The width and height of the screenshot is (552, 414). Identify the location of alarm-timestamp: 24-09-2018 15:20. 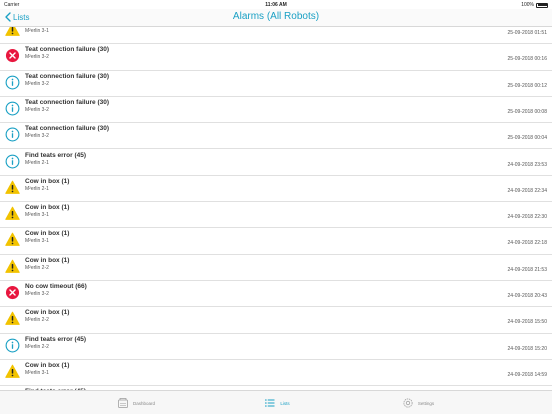
(527, 348).